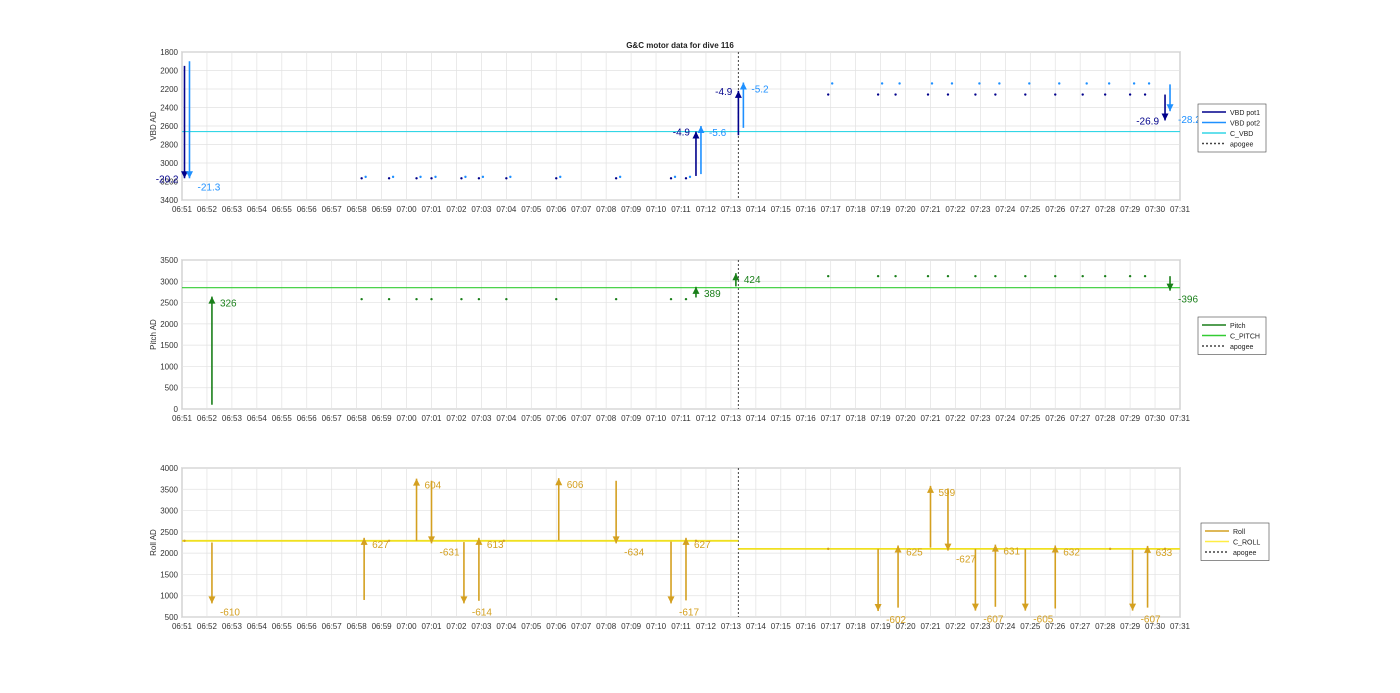 This screenshot has width=1400, height=693. Describe the element at coordinates (332, 418) in the screenshot. I see `x-tick-label: 06:57` at that location.